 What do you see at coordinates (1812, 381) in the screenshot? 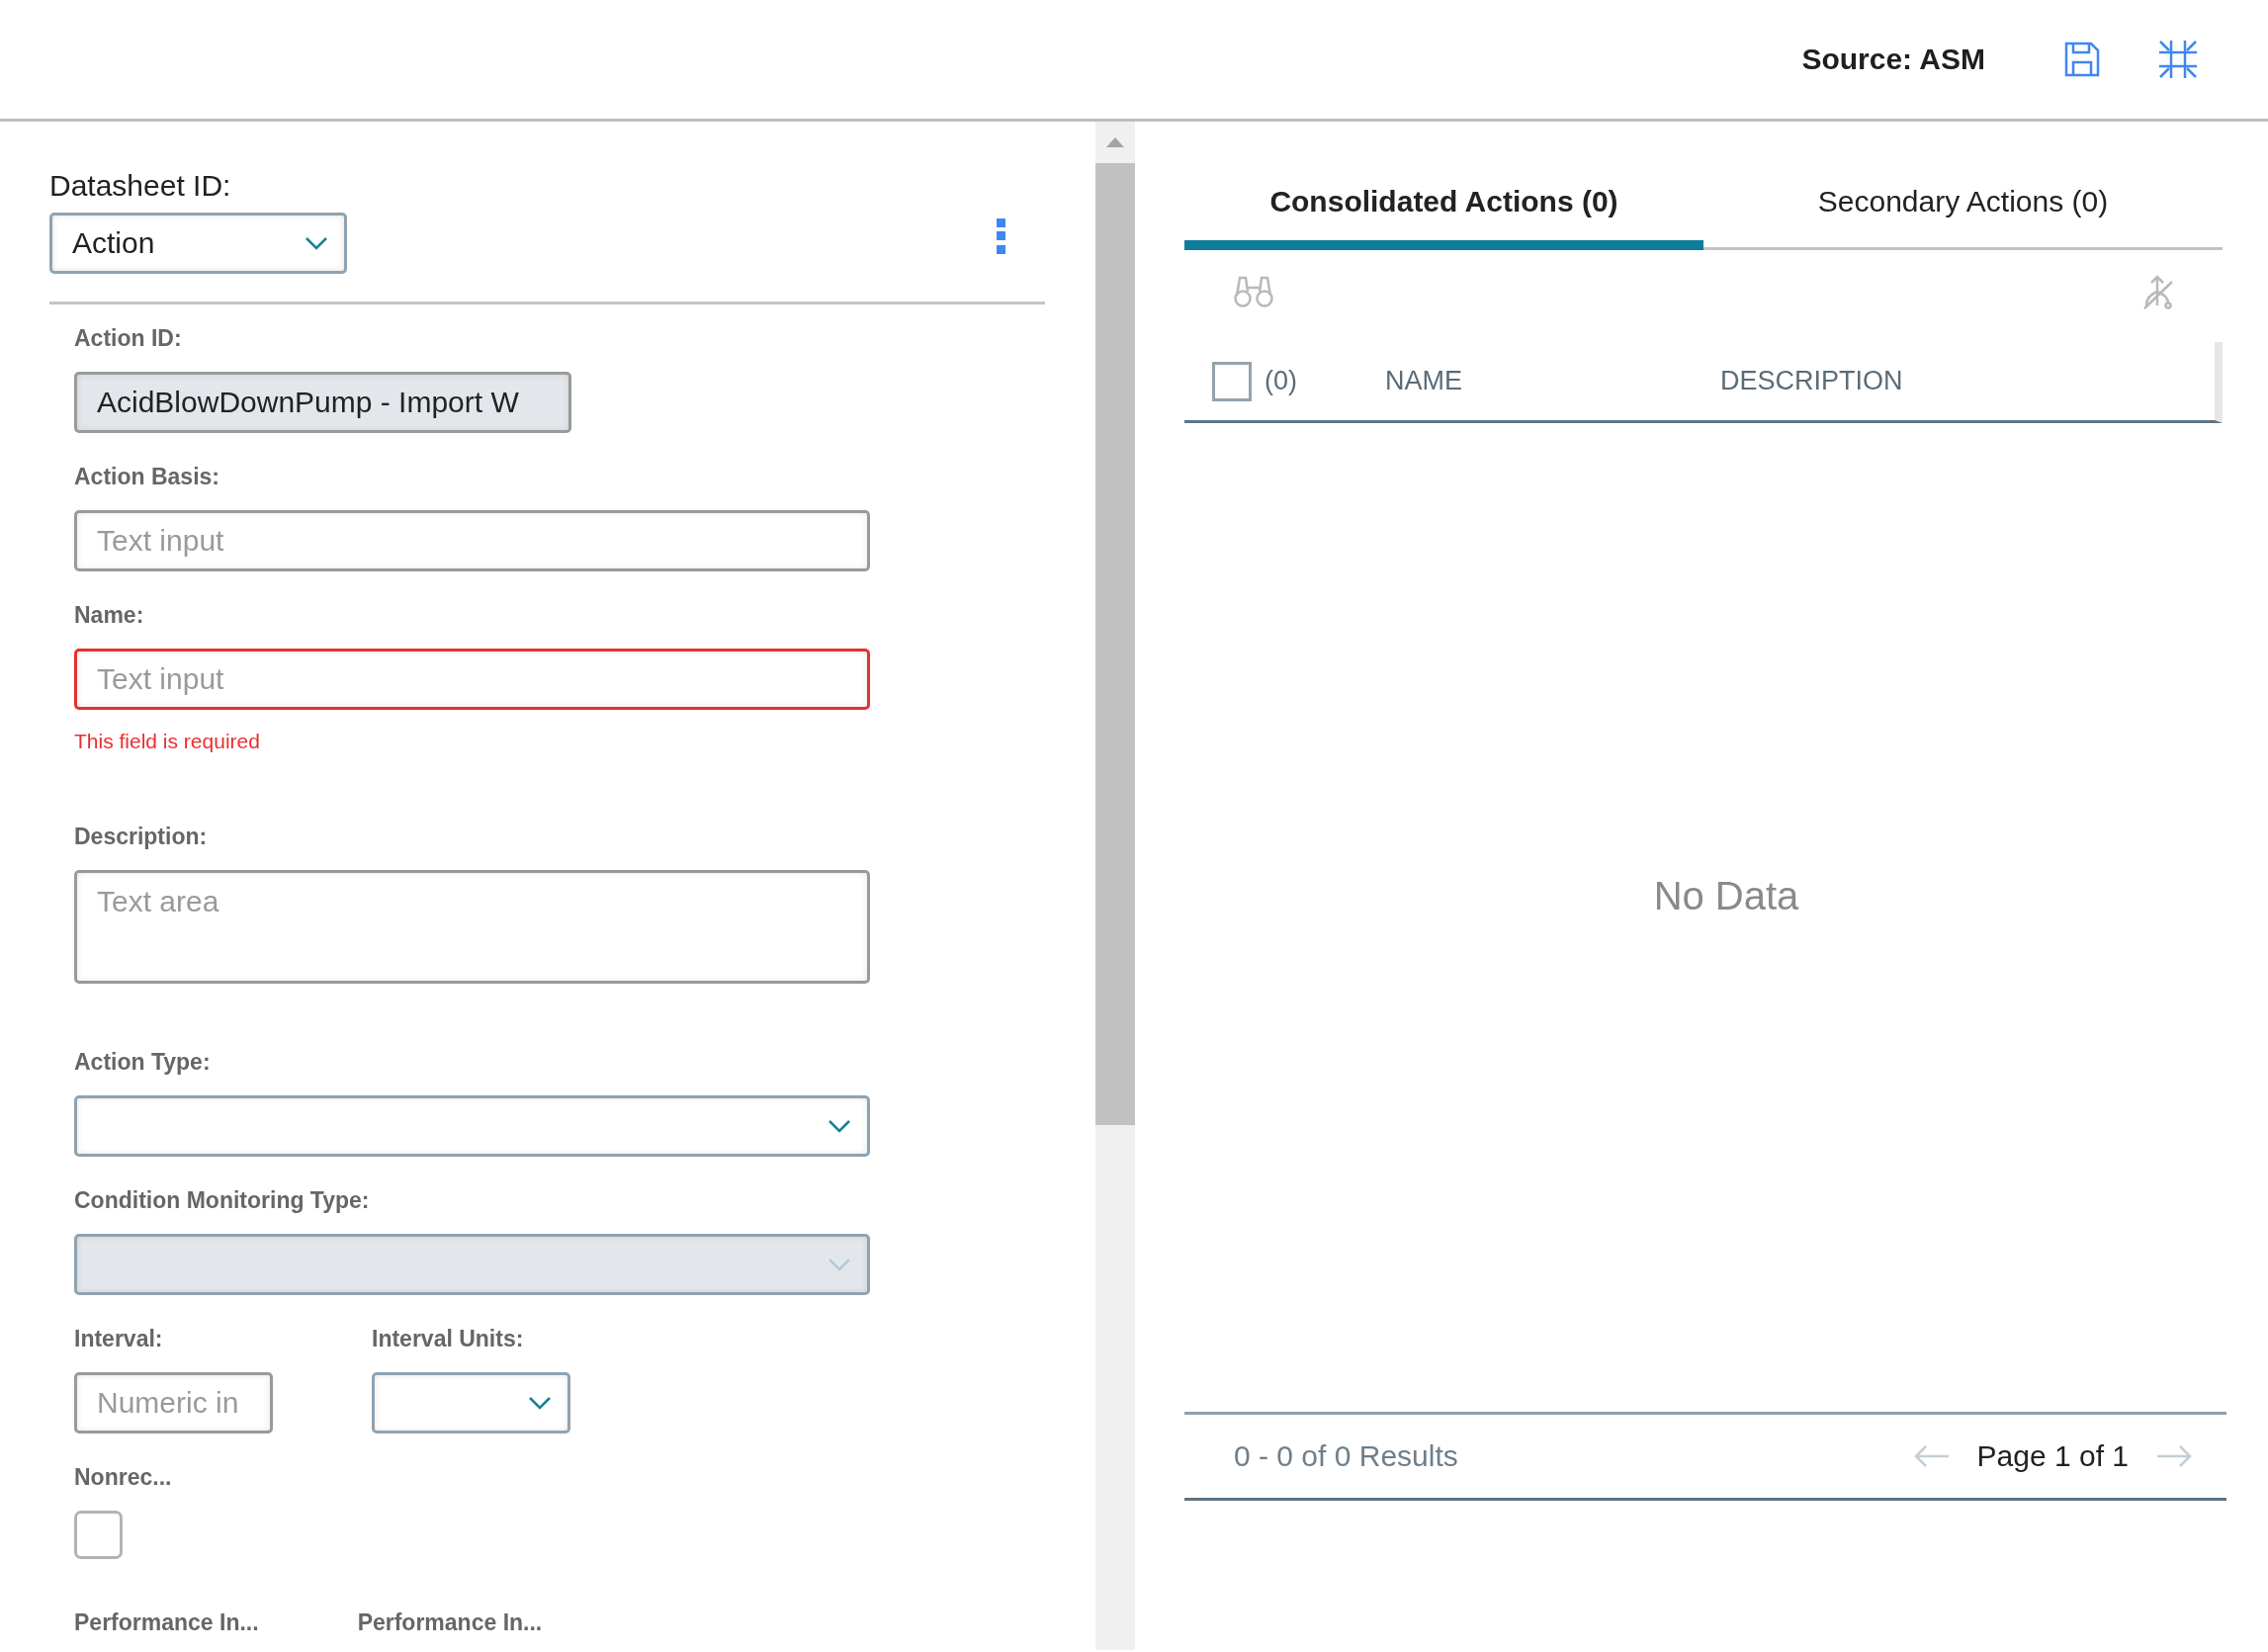
I see `column-header: DESCRIPTION` at bounding box center [1812, 381].